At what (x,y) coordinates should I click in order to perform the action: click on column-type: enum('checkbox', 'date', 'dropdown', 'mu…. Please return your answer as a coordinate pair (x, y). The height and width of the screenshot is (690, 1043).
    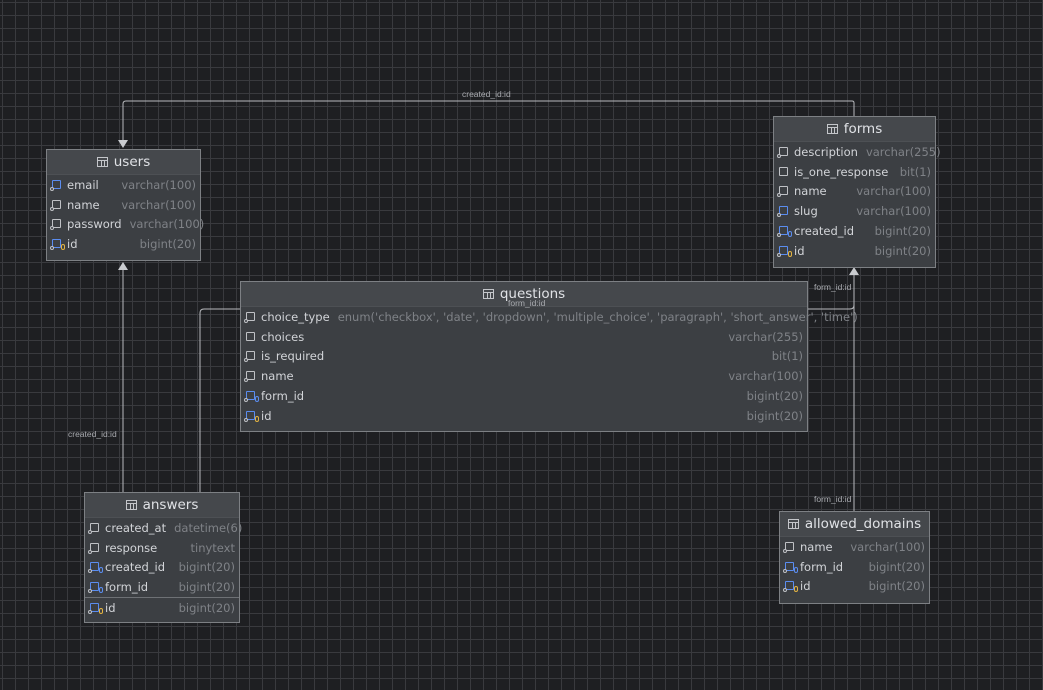
    Looking at the image, I should click on (597, 316).